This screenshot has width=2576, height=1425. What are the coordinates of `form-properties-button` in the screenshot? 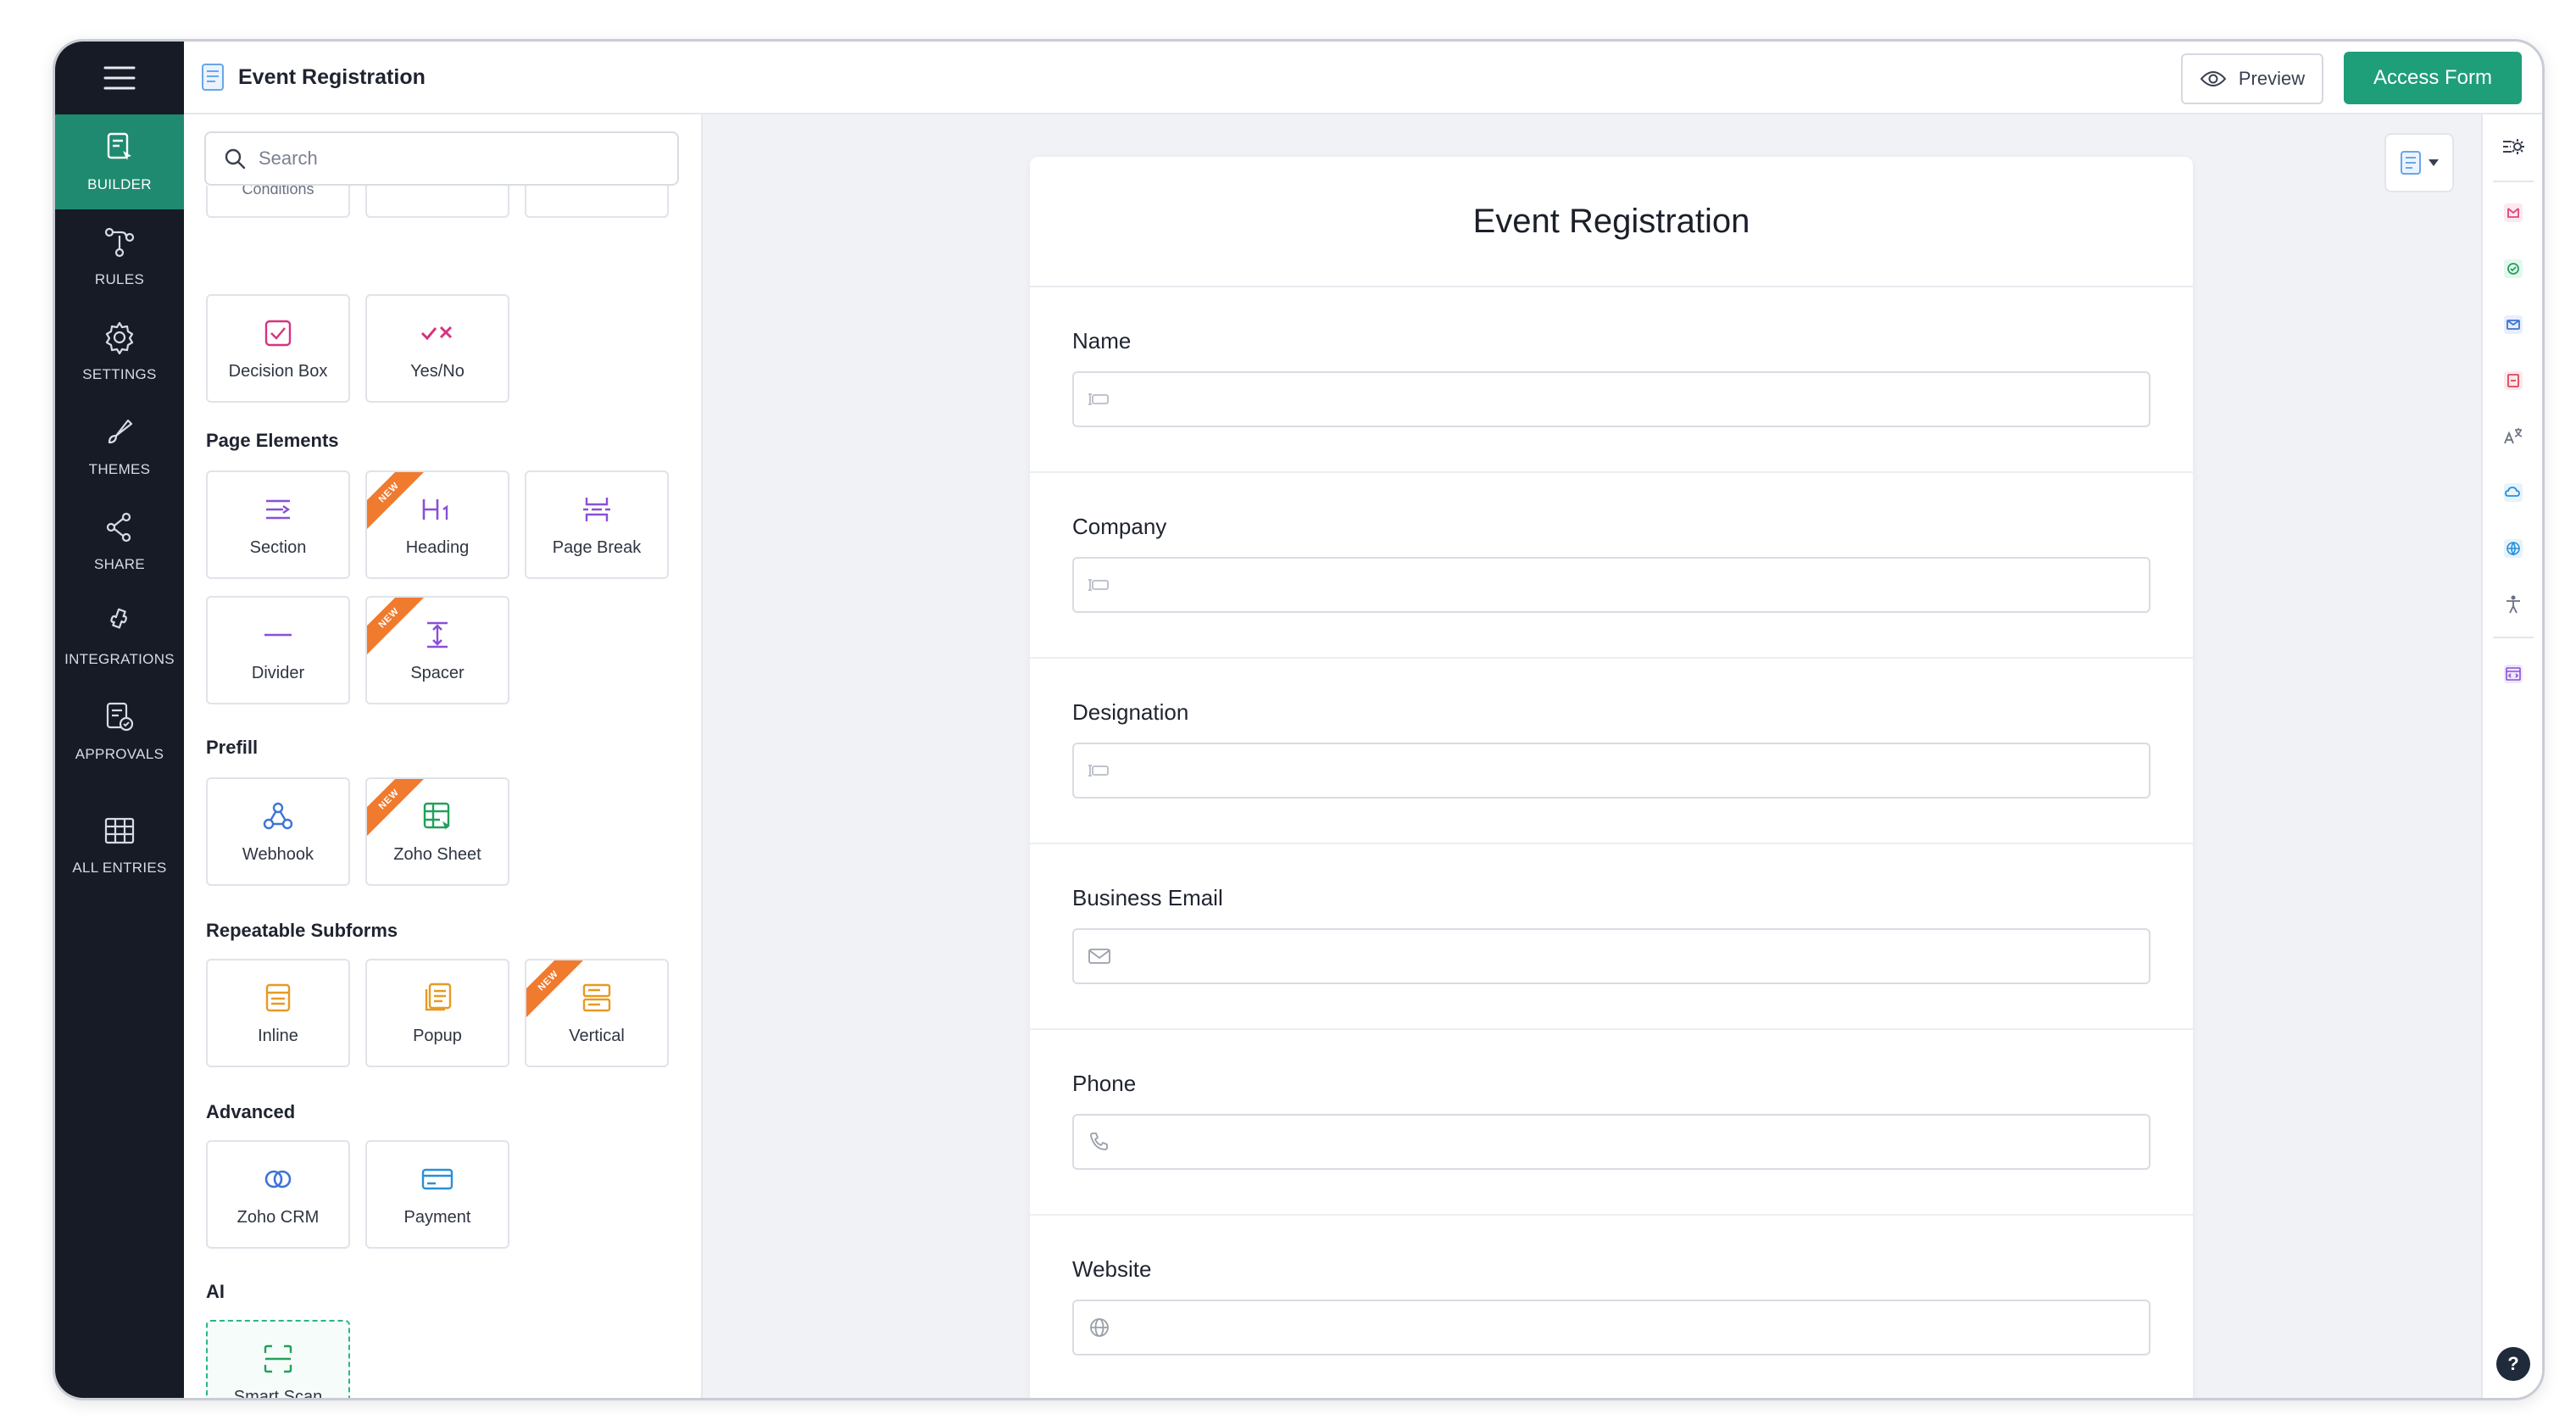 It's located at (2513, 147).